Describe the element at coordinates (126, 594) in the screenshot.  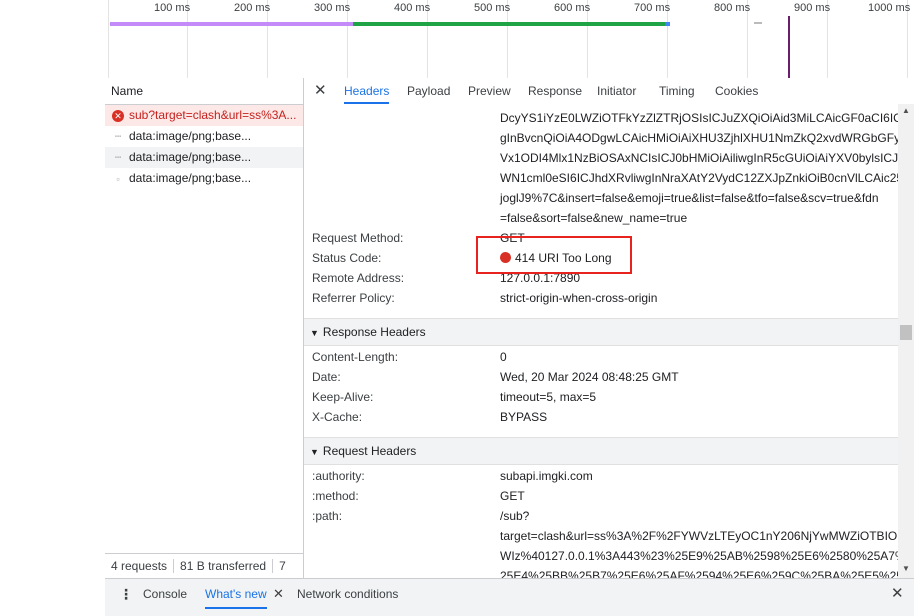
I see `drawer-menu-icon: ⋮` at that location.